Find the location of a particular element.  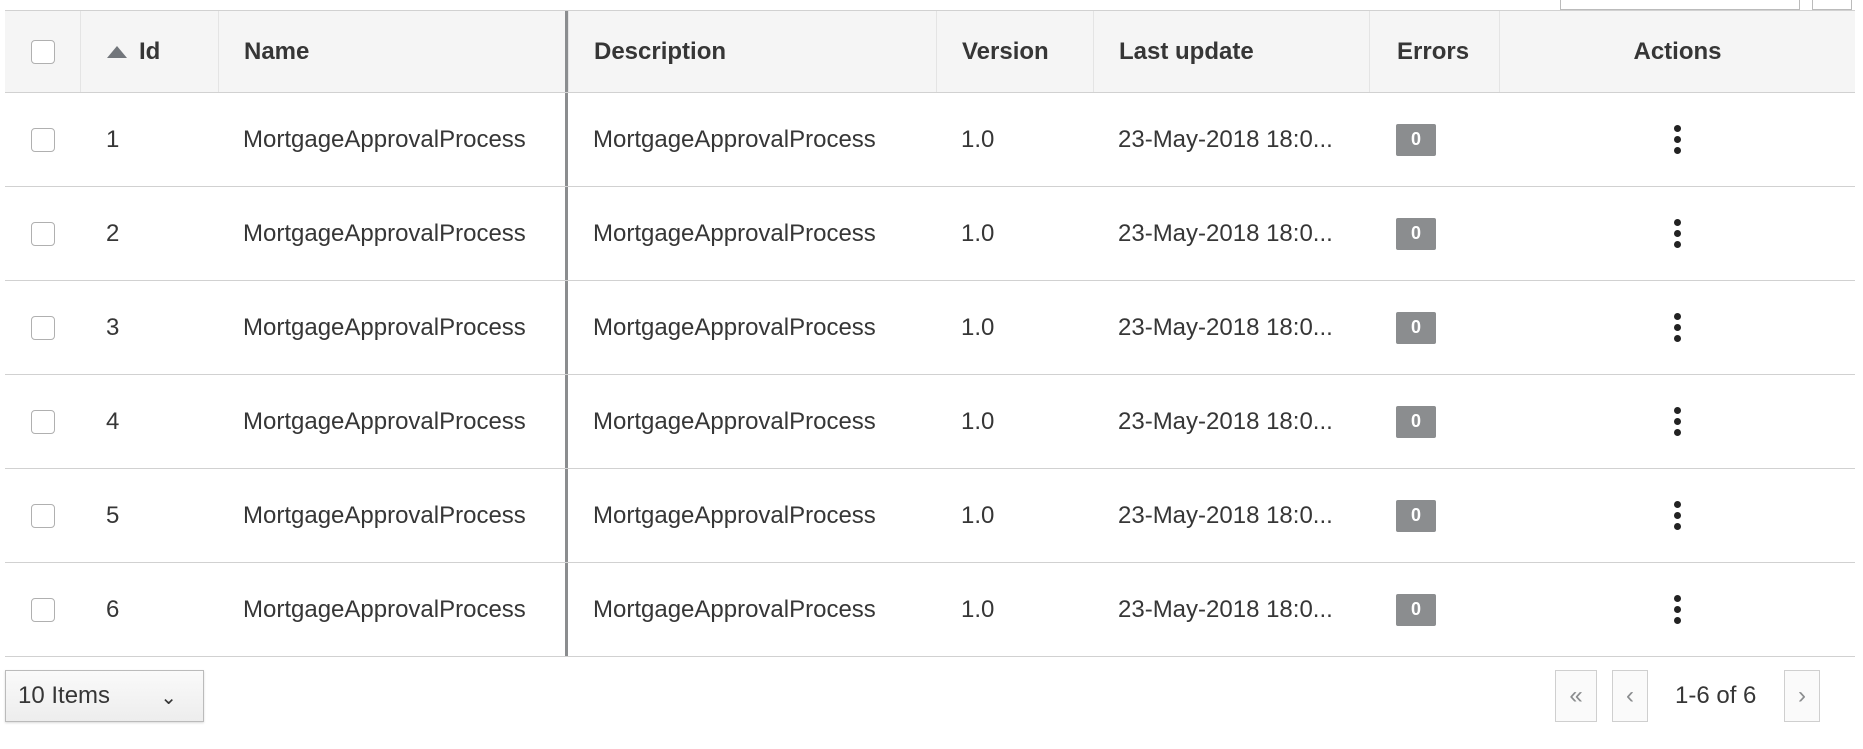

chevron-left-icon: ‹ is located at coordinates (1630, 695).